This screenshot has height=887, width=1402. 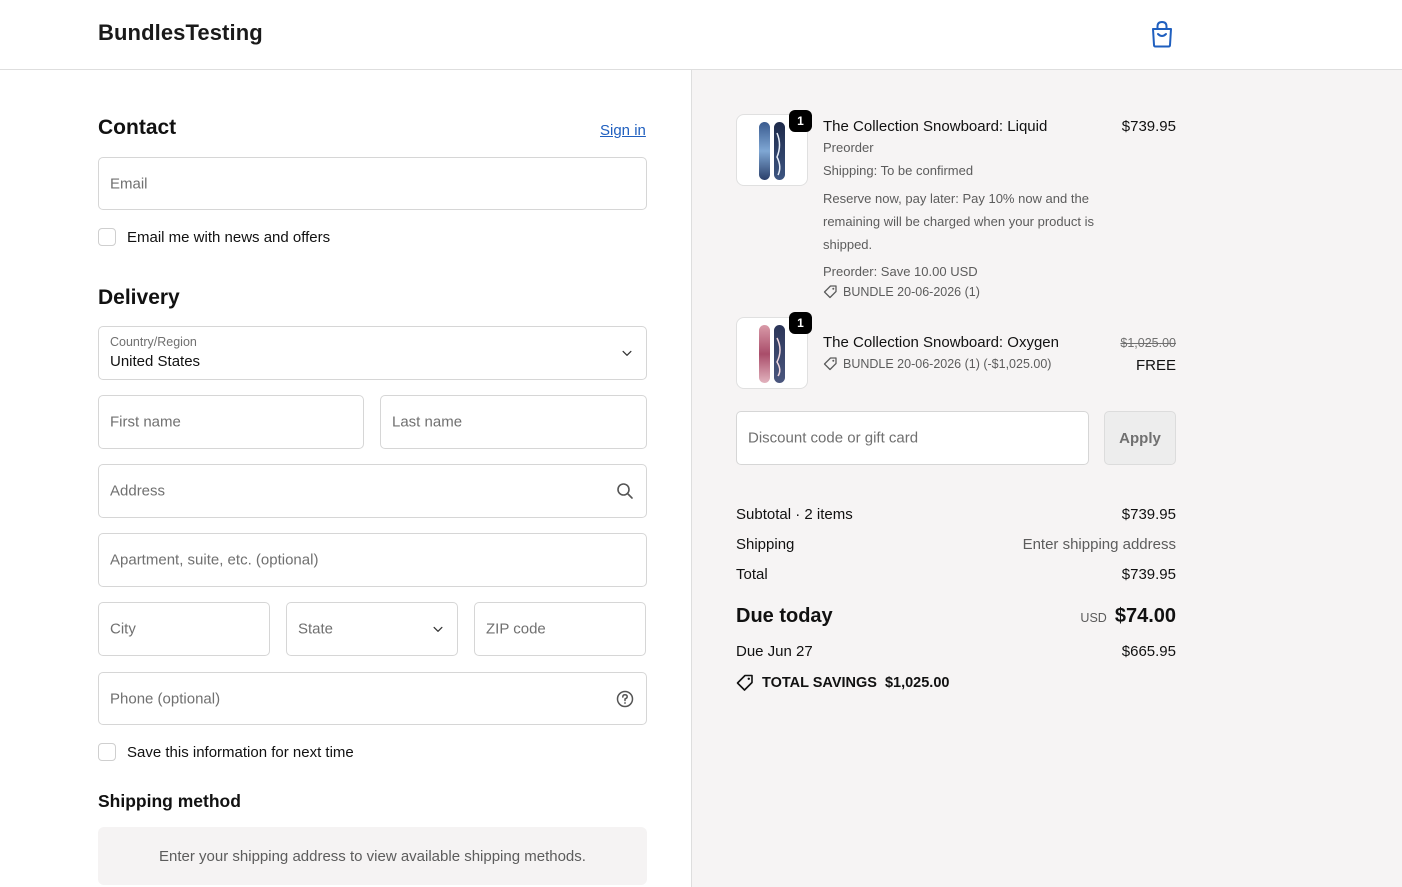 I want to click on discount-code-placeholder: Discount code or gift card, so click(x=833, y=438).